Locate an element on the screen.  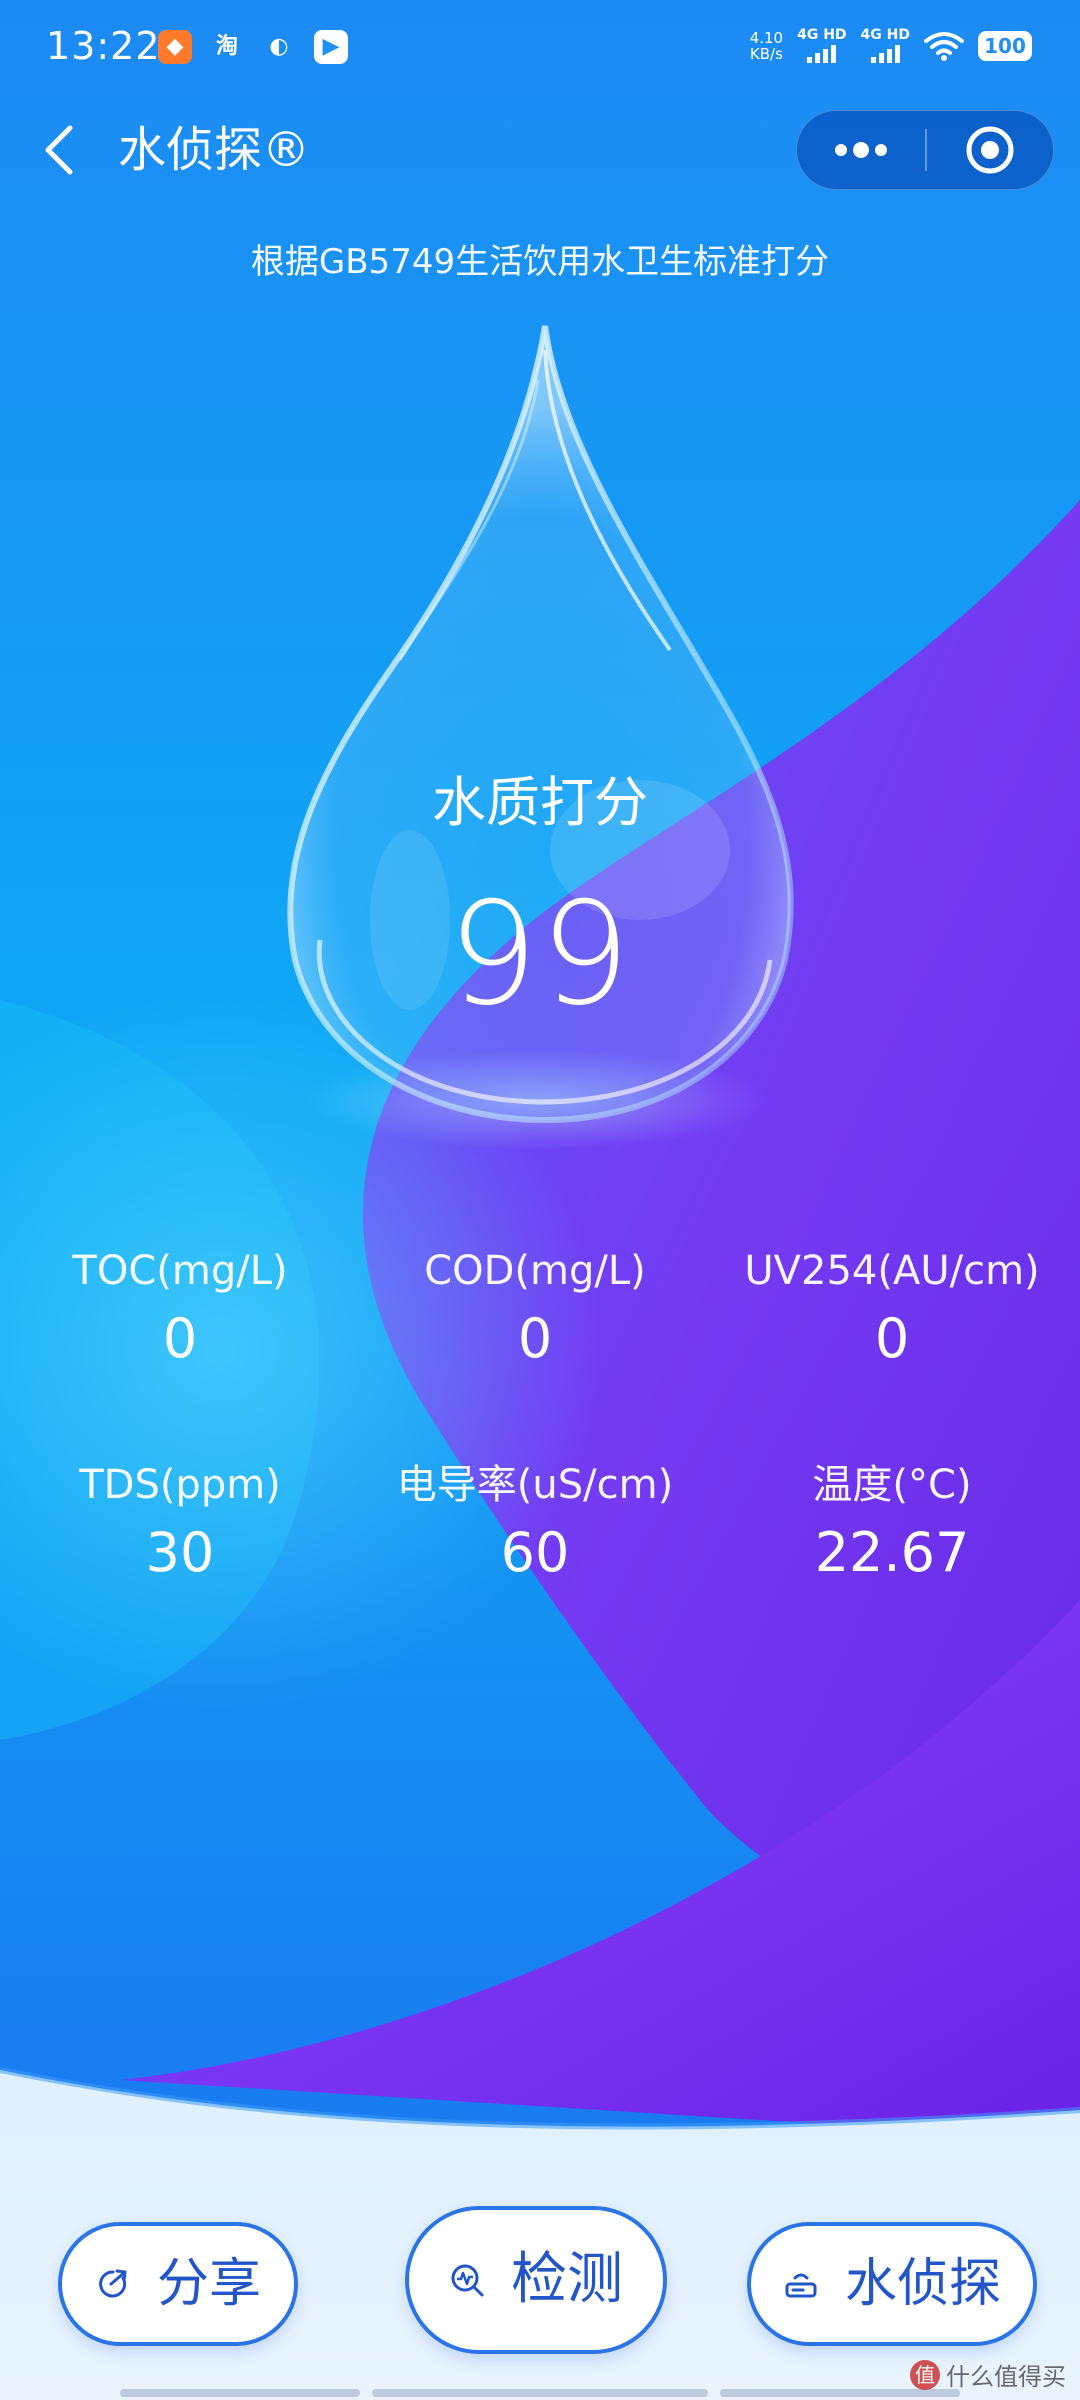
network-speed: 4.10 KB/s is located at coordinates (766, 46).